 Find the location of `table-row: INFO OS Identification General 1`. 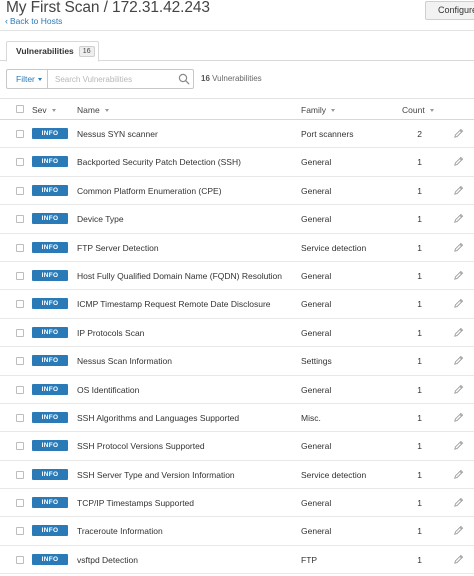

table-row: INFO OS Identification General 1 is located at coordinates (237, 390).